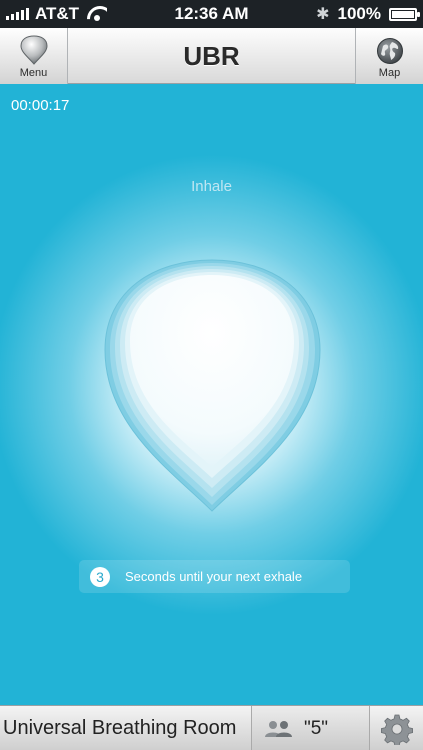  I want to click on page-title: UBR, so click(211, 56).